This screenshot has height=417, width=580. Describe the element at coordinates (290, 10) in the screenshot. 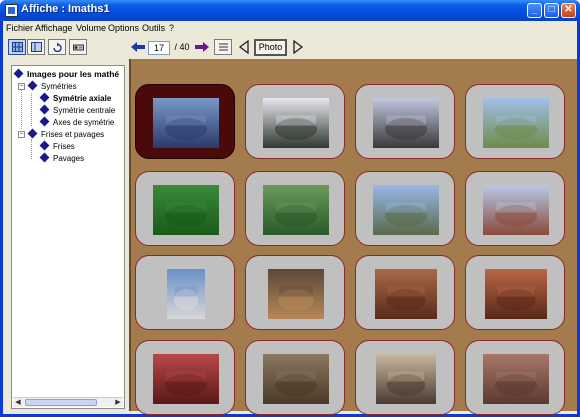

I see `title-bar: Affiche : Imaths1 _ □ ✕` at that location.